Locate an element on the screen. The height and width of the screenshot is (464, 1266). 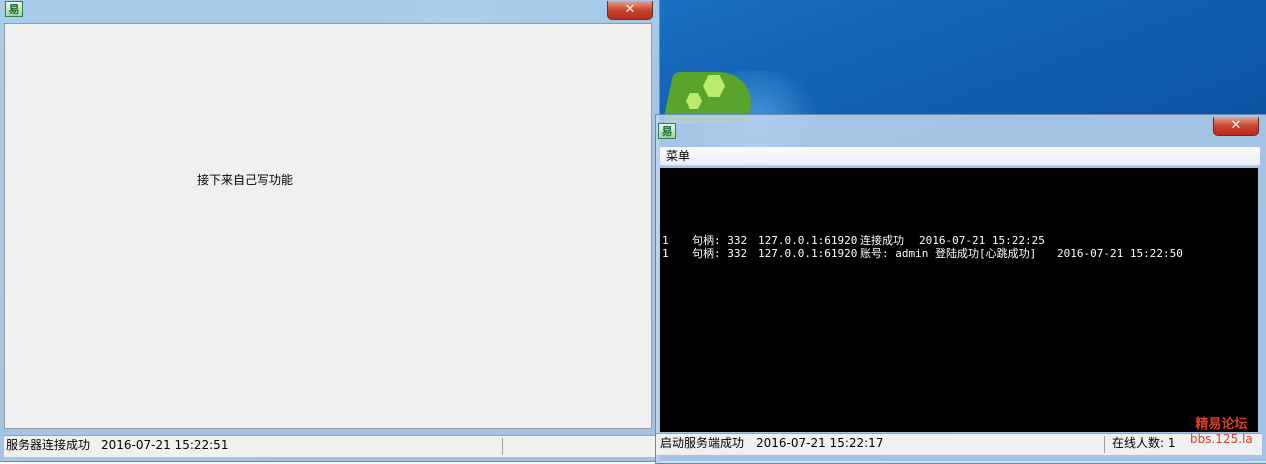
log-event: 账号: admin 登陆成功[心跳成功] is located at coordinates (948, 253).